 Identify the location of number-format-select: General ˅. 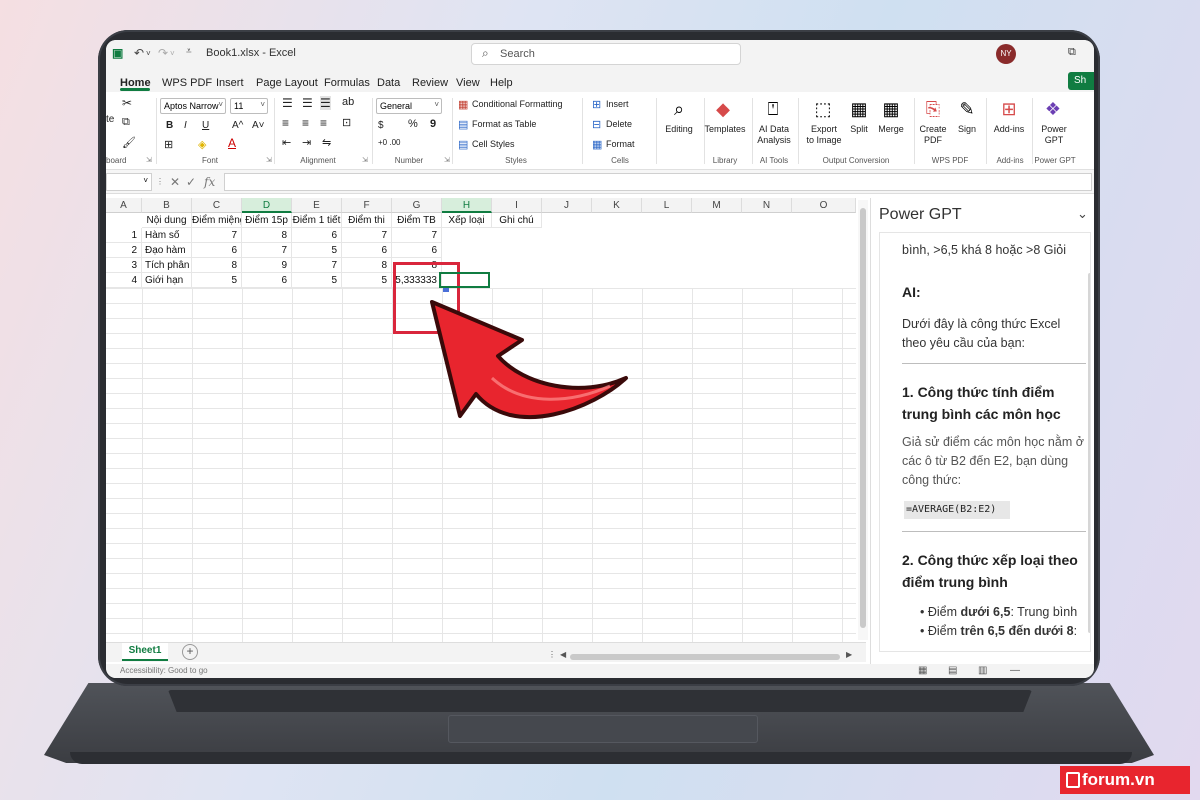
(409, 106).